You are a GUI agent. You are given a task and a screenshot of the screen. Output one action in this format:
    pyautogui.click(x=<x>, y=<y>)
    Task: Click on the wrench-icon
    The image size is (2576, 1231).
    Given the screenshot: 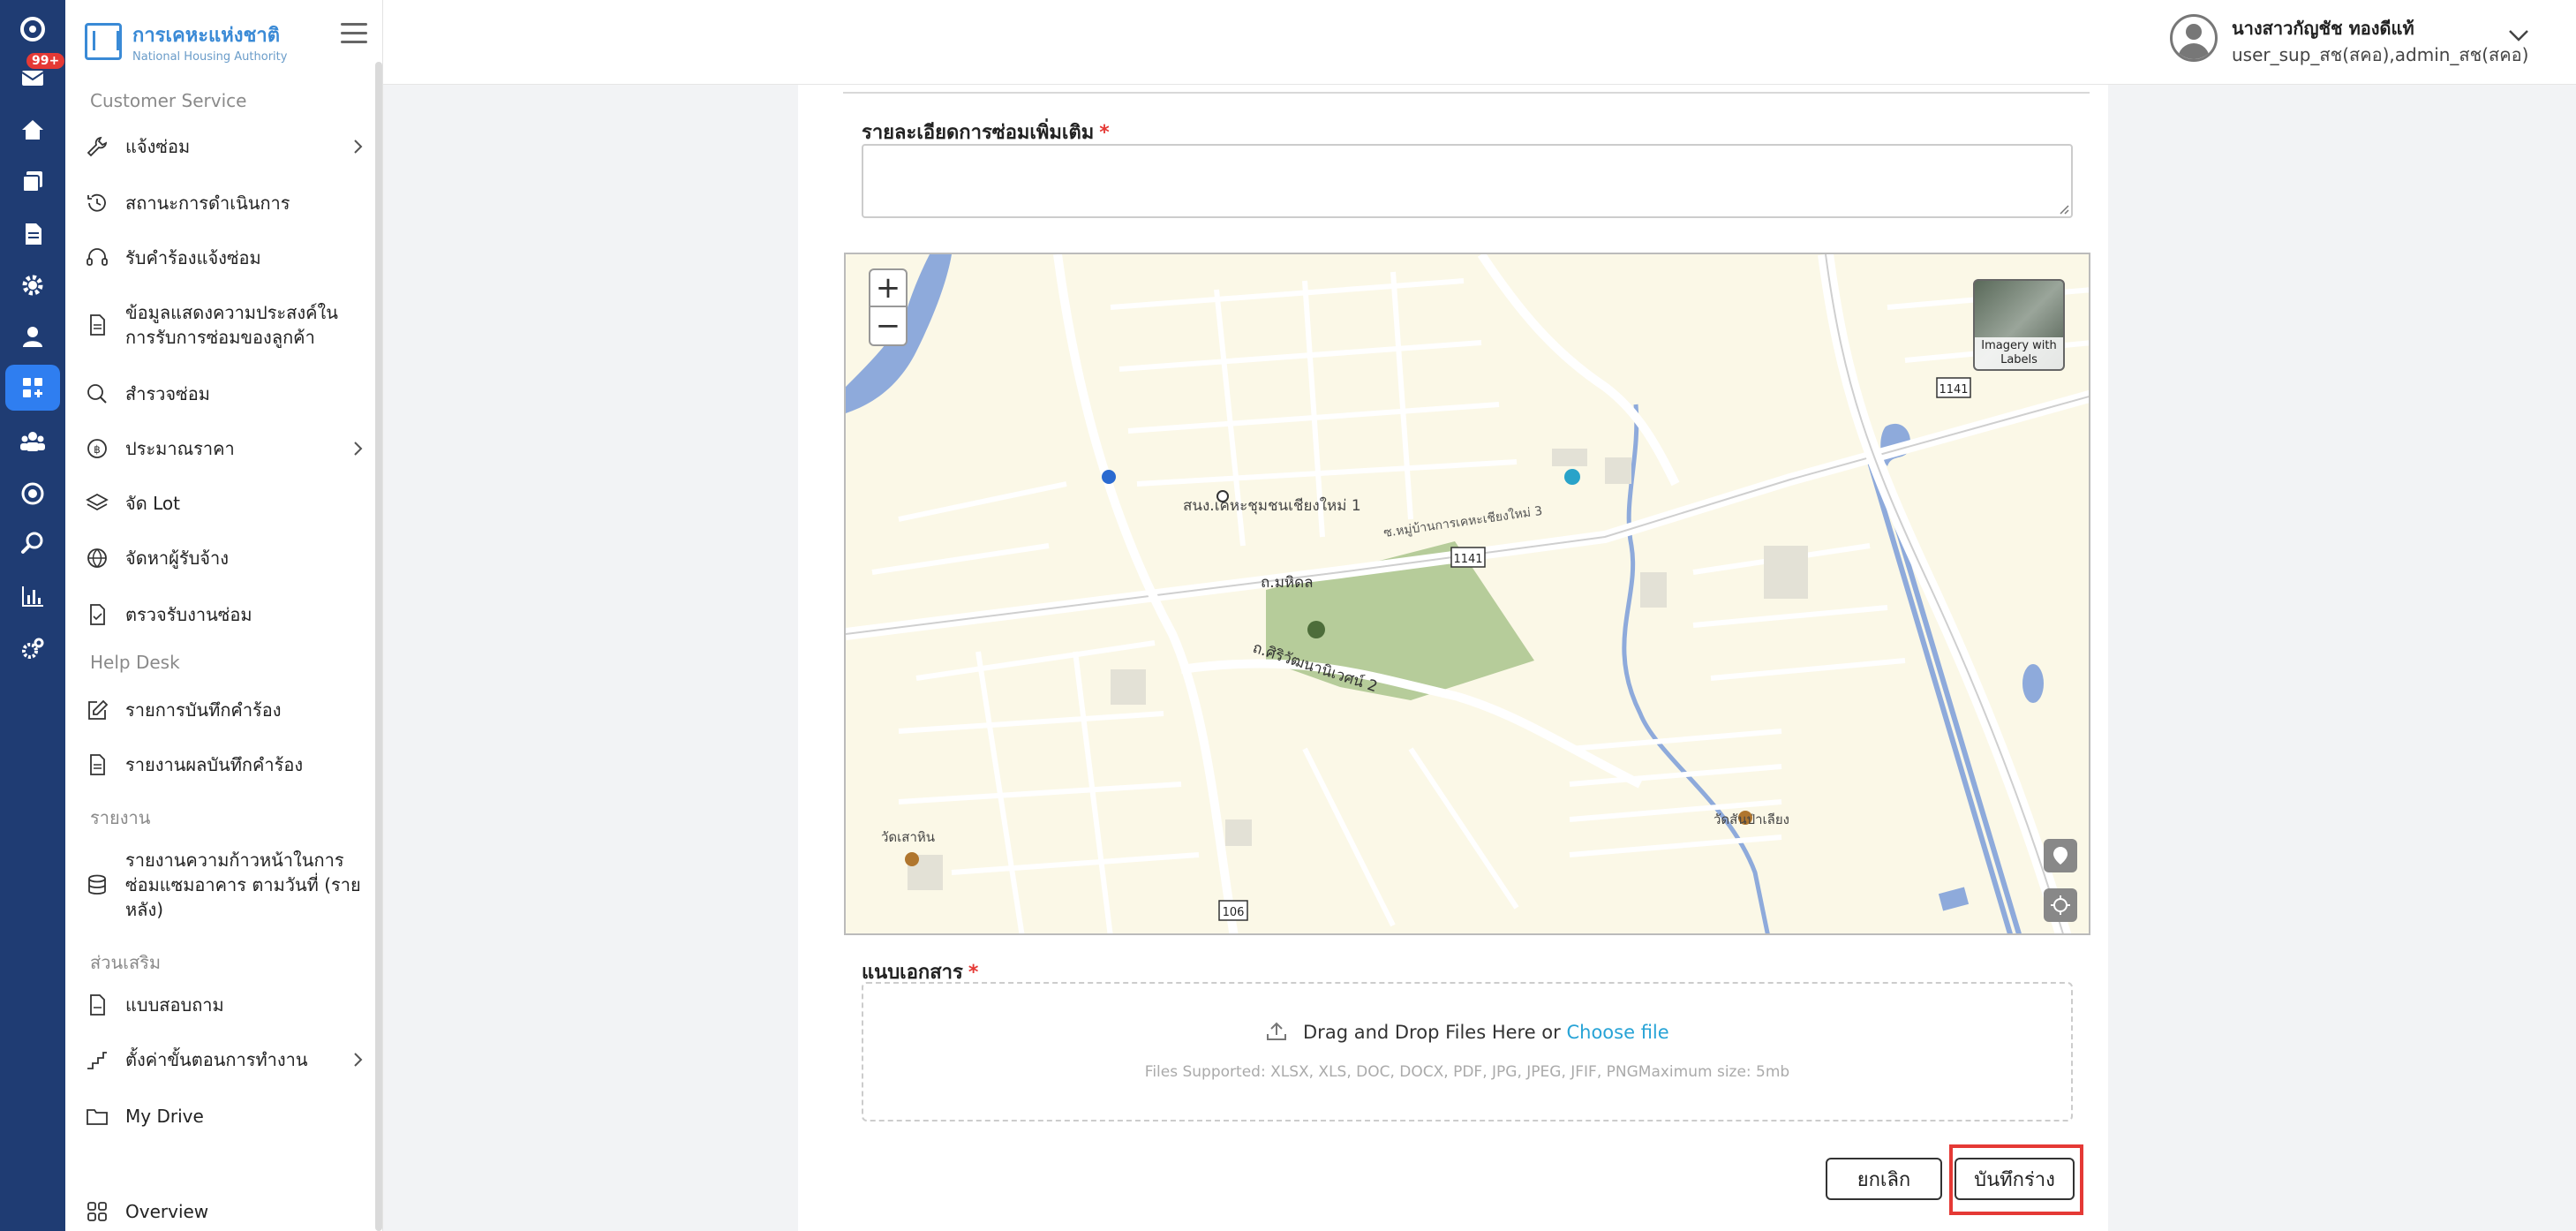 What is the action you would take?
    pyautogui.click(x=97, y=146)
    